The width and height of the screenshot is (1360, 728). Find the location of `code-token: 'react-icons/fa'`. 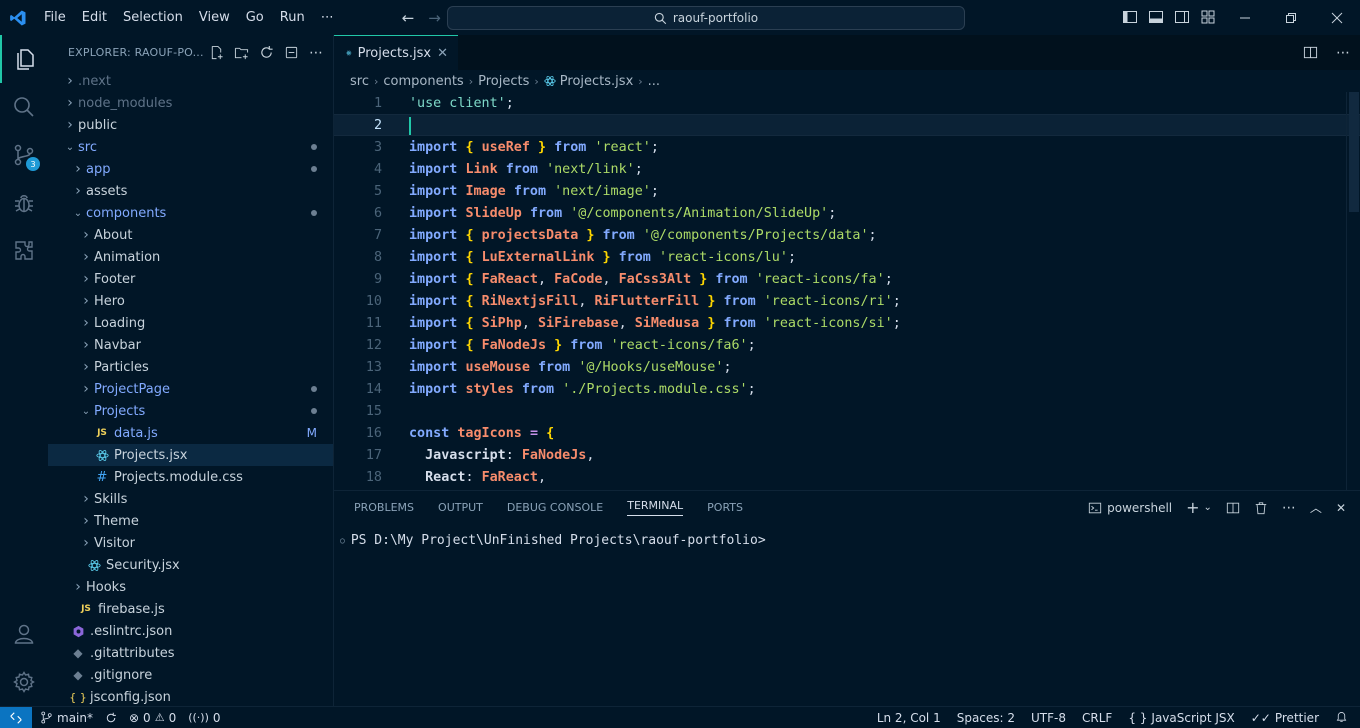

code-token: 'react-icons/fa' is located at coordinates (820, 279).